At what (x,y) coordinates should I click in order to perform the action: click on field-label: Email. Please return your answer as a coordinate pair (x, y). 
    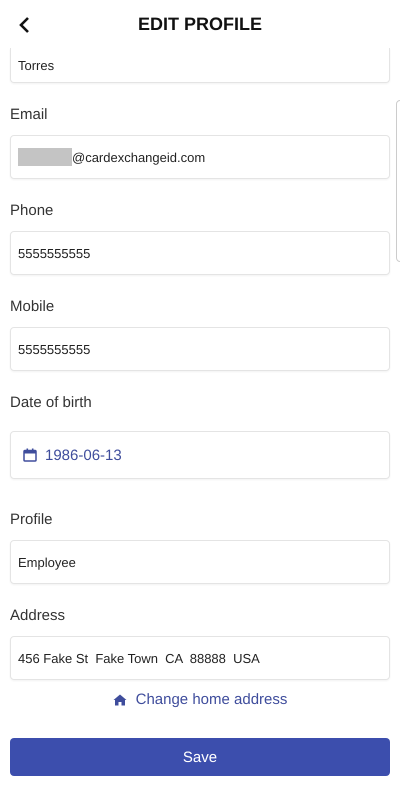
    Looking at the image, I should click on (29, 115).